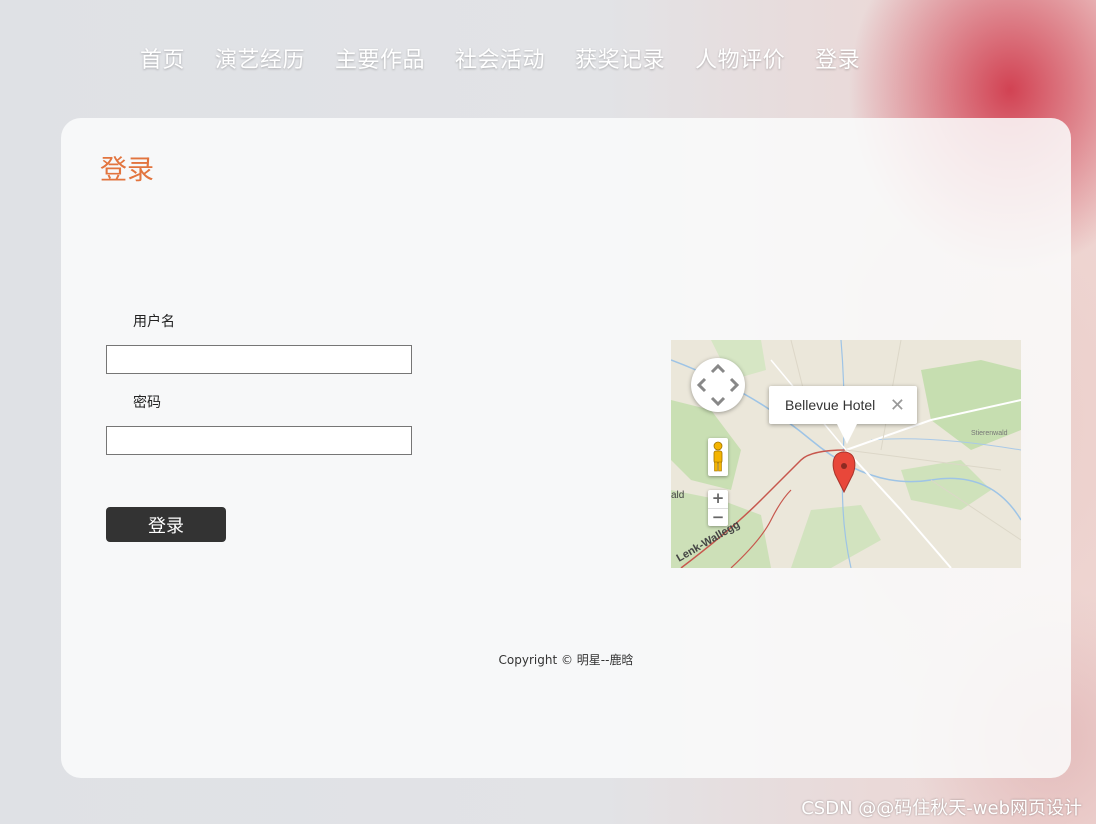 This screenshot has width=1096, height=824. Describe the element at coordinates (847, 434) in the screenshot. I see `info-window-tail` at that location.